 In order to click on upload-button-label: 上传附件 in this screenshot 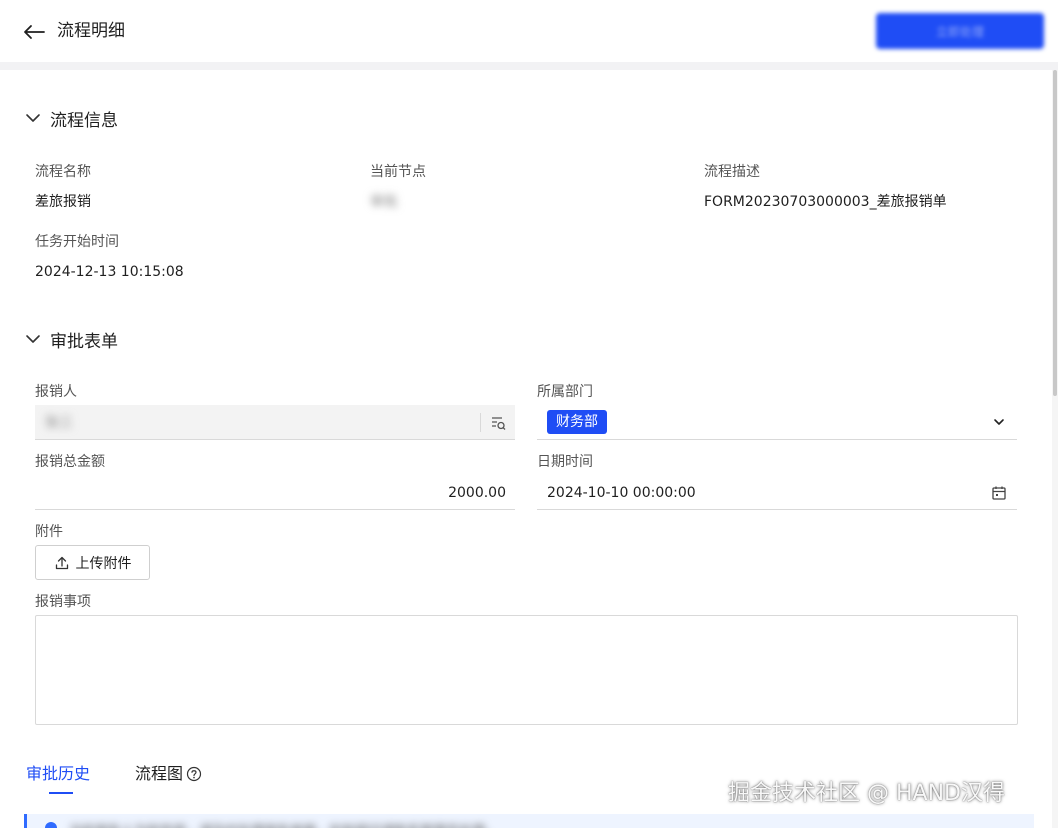, I will do `click(103, 562)`.